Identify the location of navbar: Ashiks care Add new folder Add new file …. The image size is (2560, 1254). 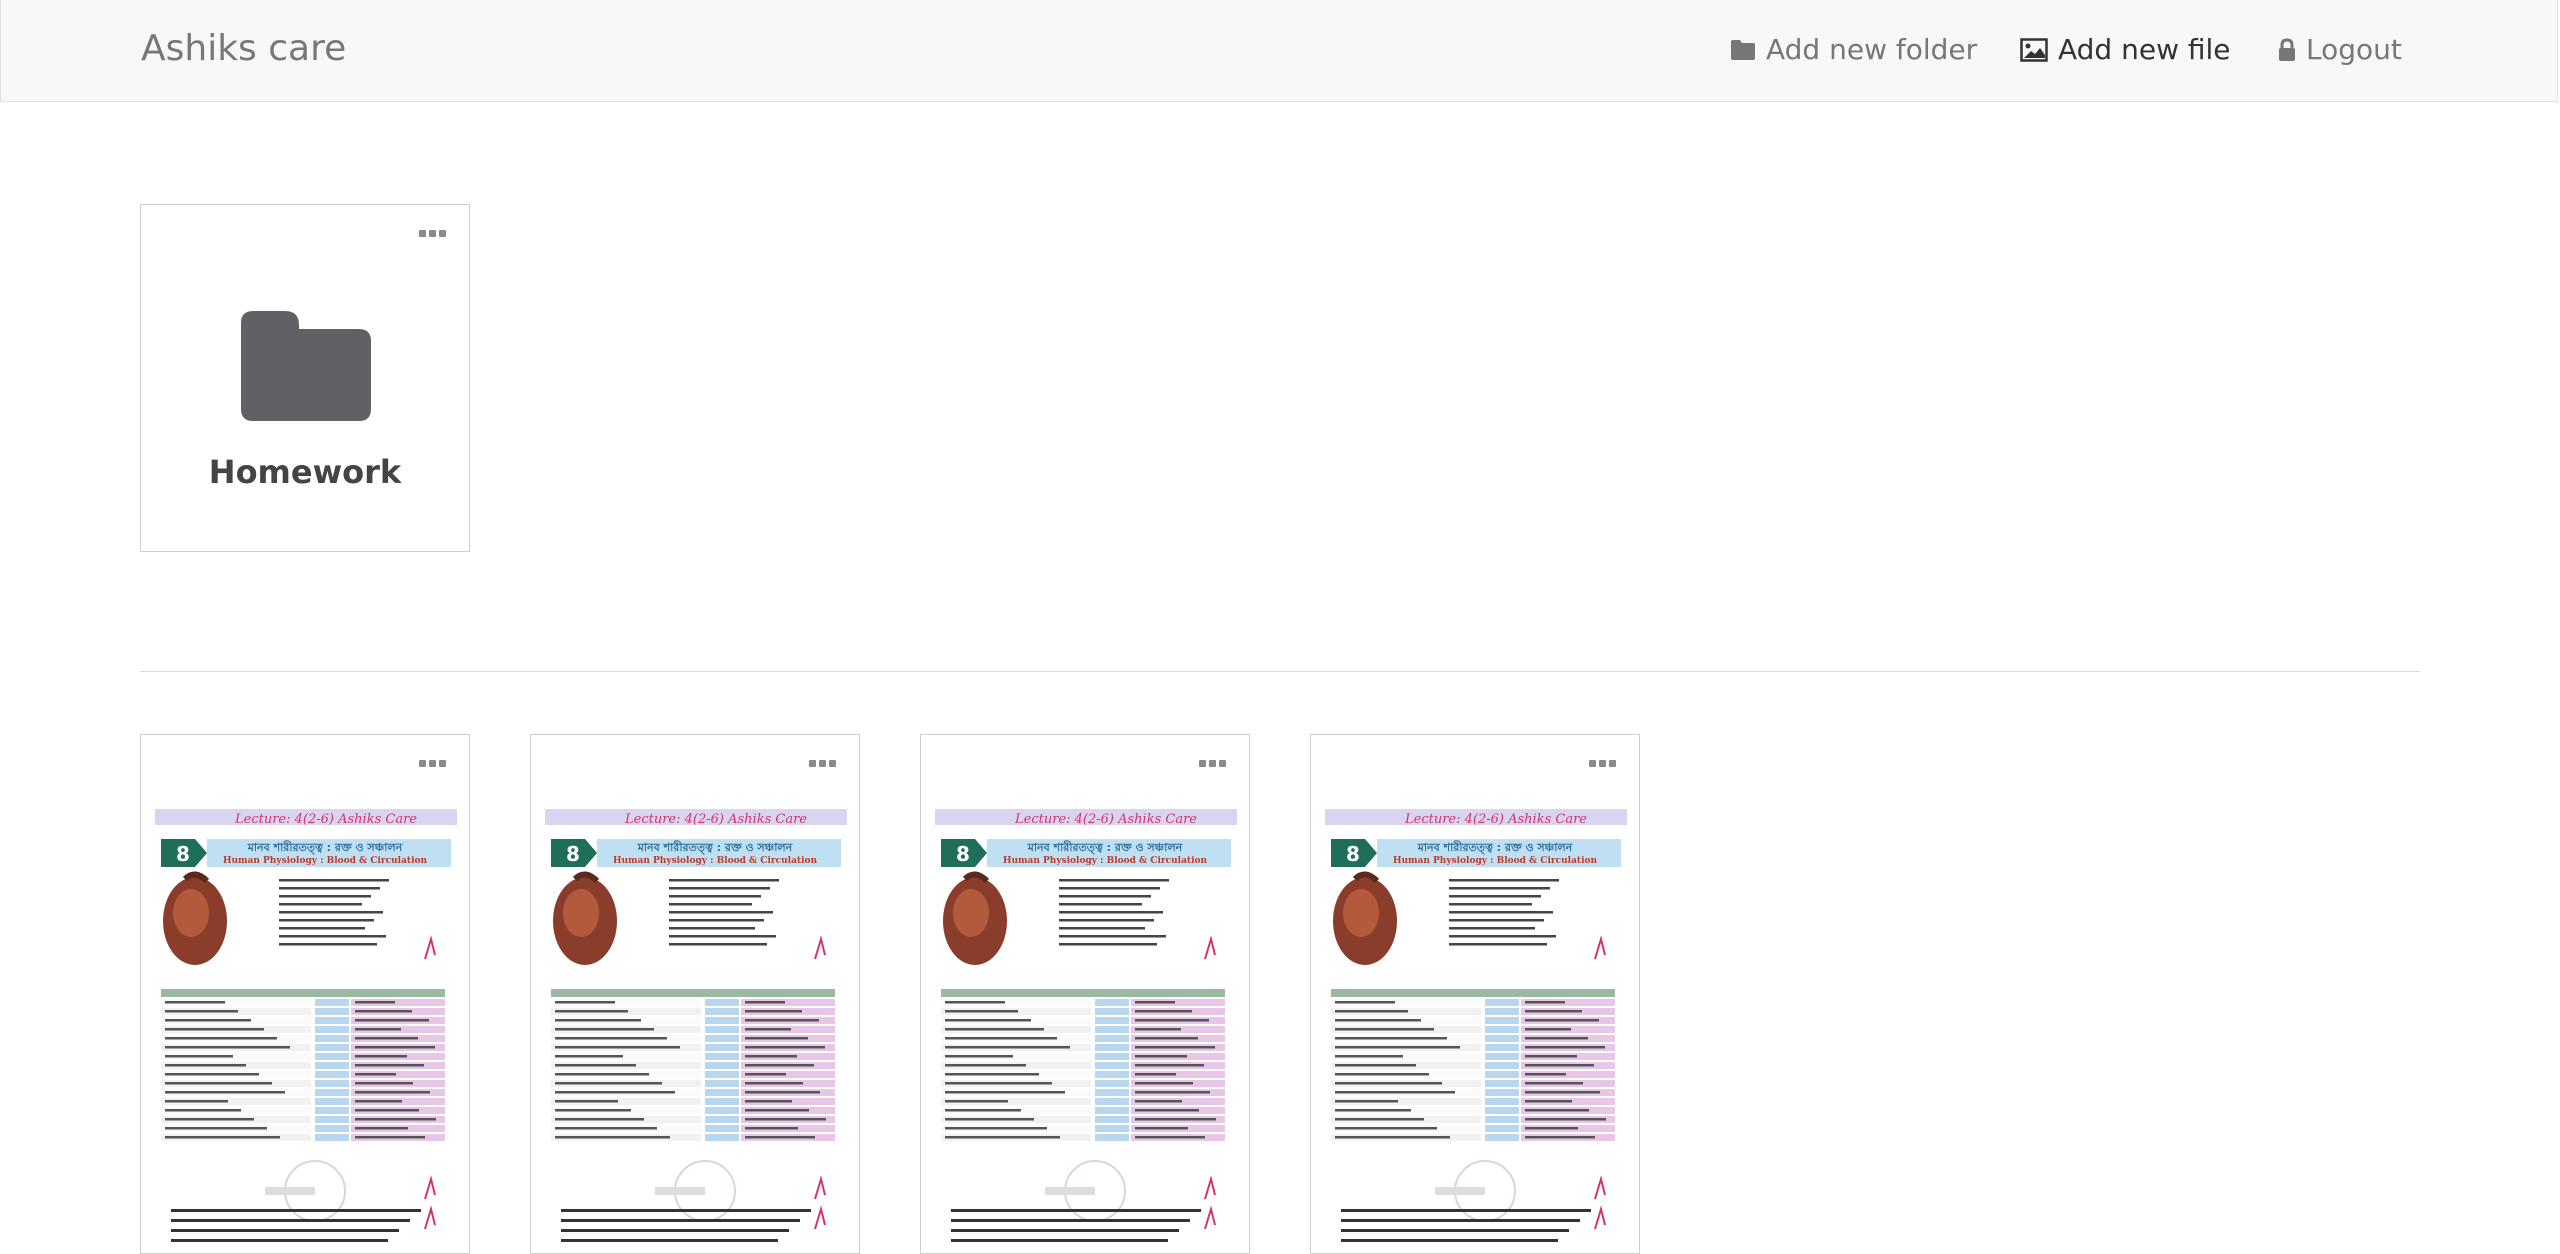
(1279, 51).